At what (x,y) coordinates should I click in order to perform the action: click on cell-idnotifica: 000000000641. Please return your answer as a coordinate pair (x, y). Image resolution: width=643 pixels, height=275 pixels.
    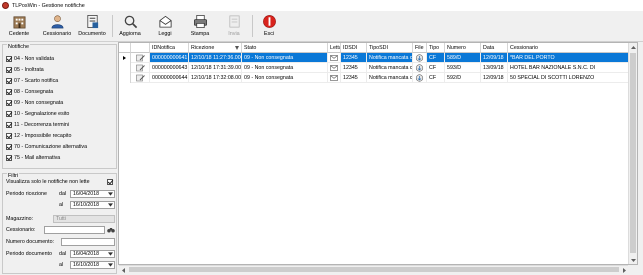
    Looking at the image, I should click on (169, 58).